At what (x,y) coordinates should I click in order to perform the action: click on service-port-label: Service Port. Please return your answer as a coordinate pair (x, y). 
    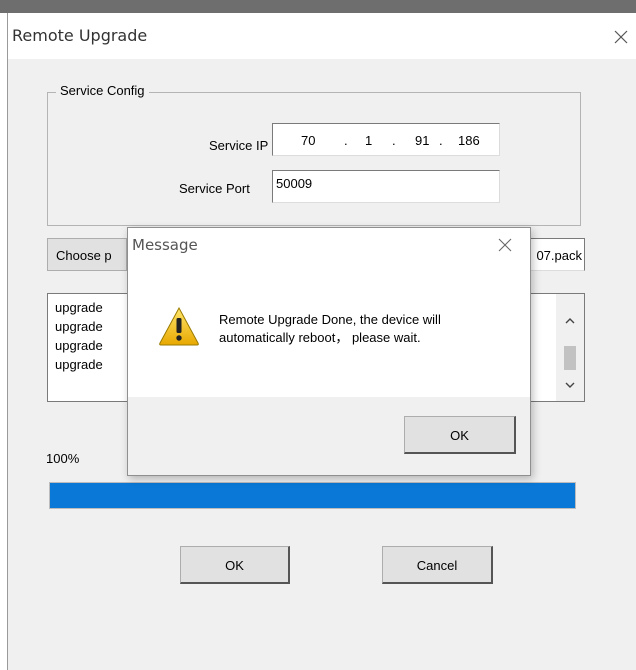
    Looking at the image, I should click on (214, 188).